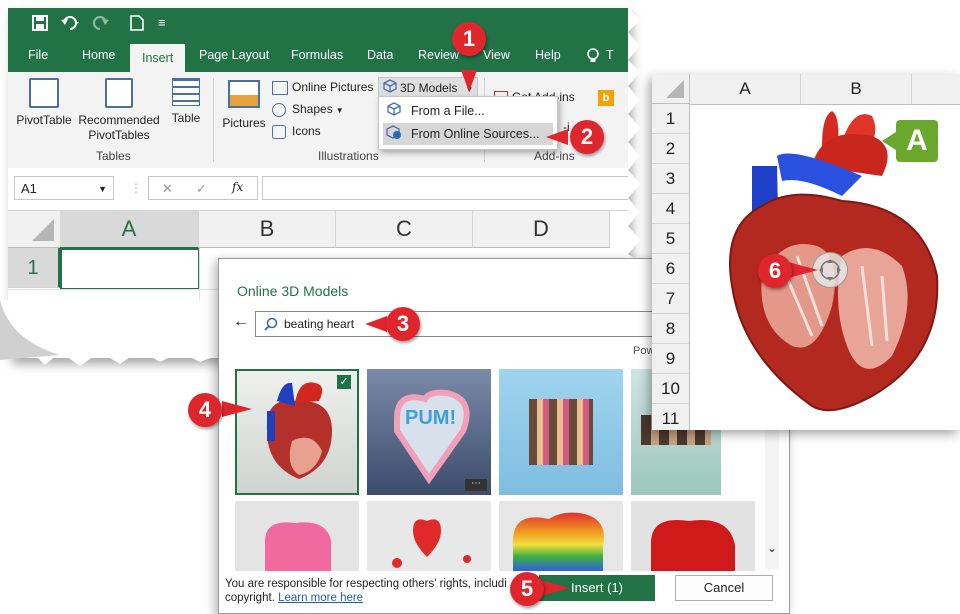  Describe the element at coordinates (671, 209) in the screenshot. I see `row-header: 4` at that location.